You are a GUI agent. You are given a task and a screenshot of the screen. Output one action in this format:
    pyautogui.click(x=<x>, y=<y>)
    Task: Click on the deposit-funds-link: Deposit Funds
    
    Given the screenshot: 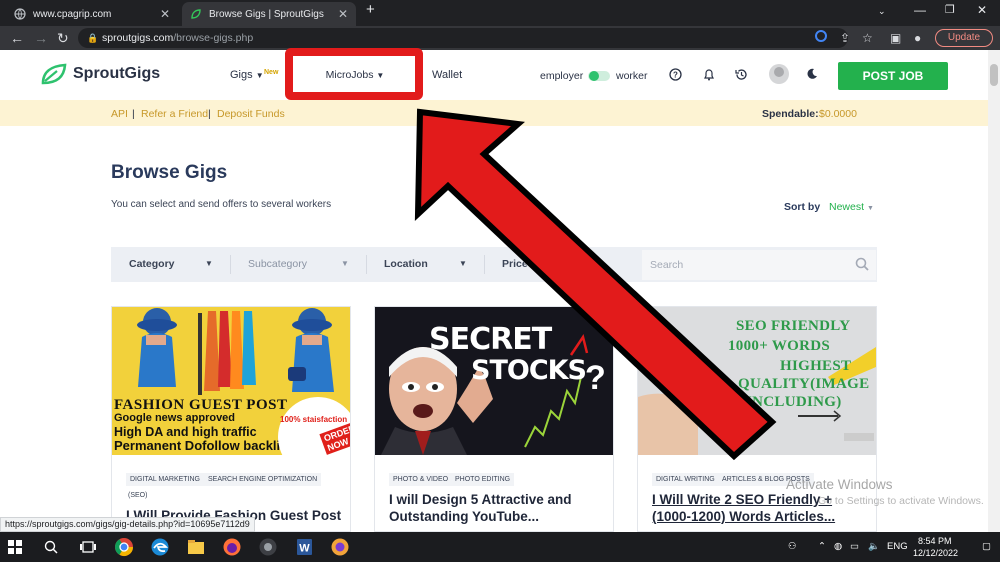 What is the action you would take?
    pyautogui.click(x=251, y=114)
    